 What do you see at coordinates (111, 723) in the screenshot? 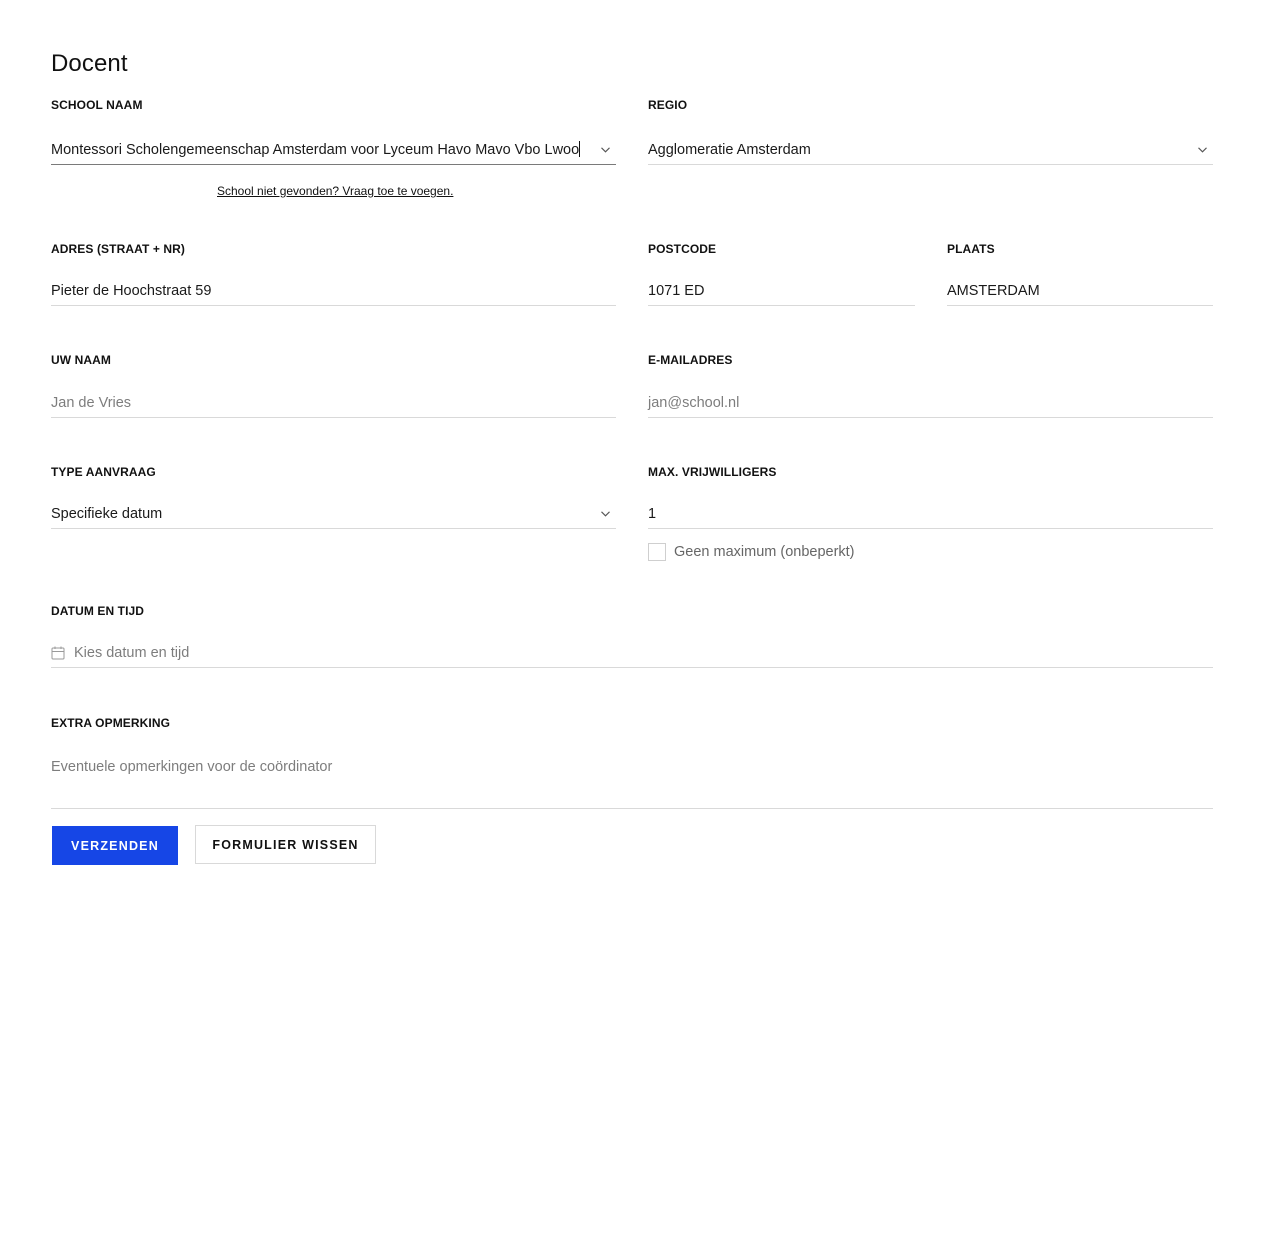
I see `opmerking-label: EXTRA OPMERKING` at bounding box center [111, 723].